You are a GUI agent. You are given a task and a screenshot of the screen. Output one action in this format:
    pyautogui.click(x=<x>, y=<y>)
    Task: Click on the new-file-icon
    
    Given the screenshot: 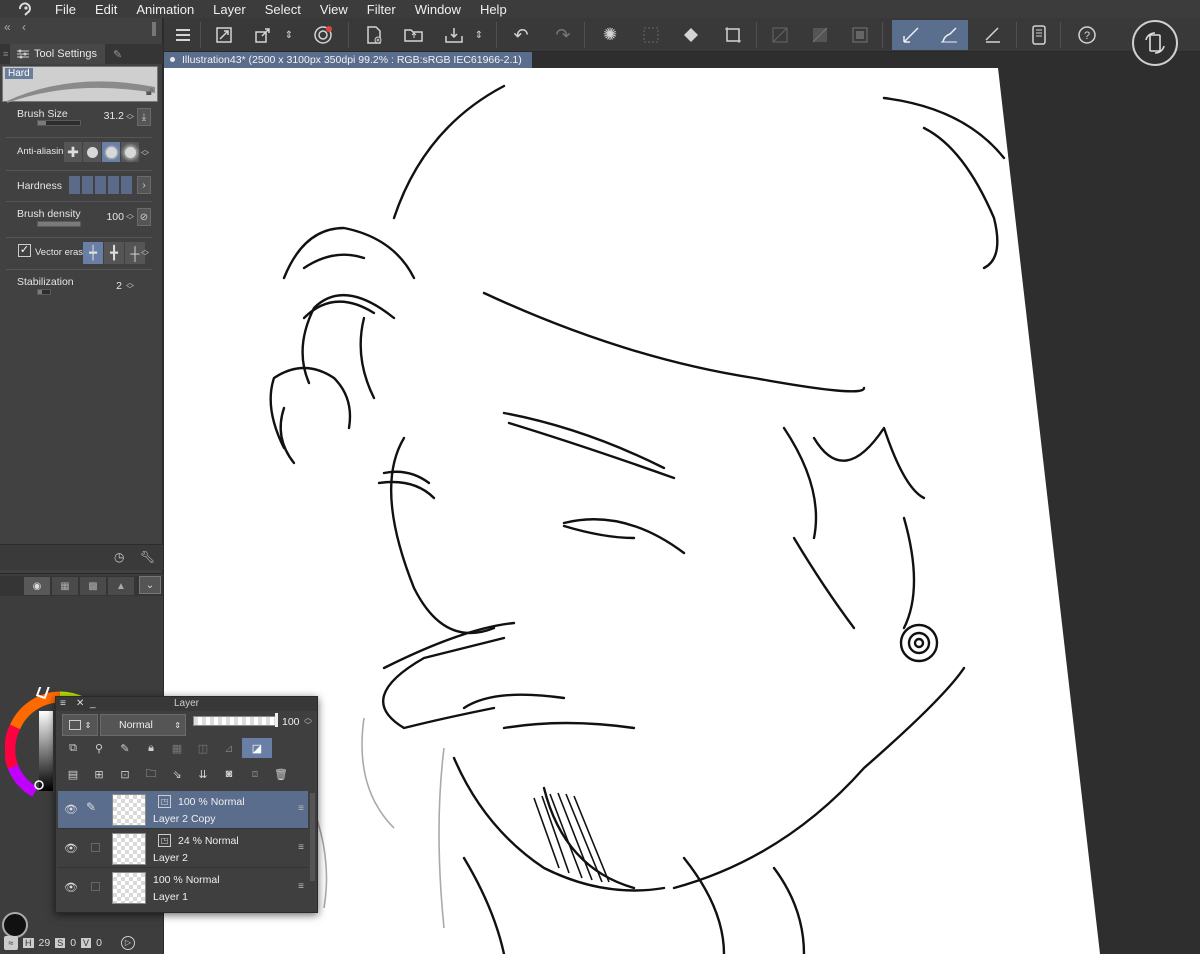 What is the action you would take?
    pyautogui.click(x=374, y=35)
    